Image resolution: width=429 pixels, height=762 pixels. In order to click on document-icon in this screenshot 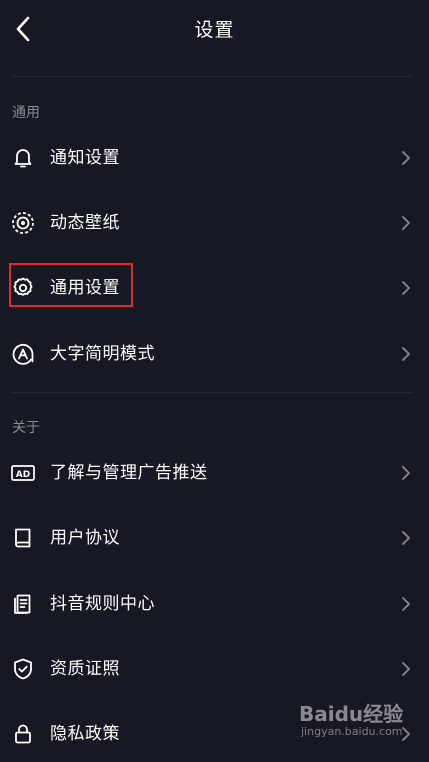, I will do `click(23, 604)`.